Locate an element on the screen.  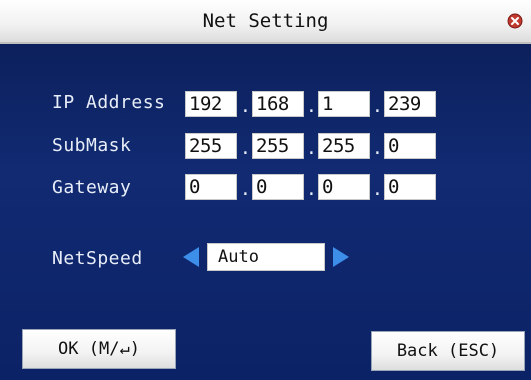
ip-address-label: IP Address is located at coordinates (109, 102).